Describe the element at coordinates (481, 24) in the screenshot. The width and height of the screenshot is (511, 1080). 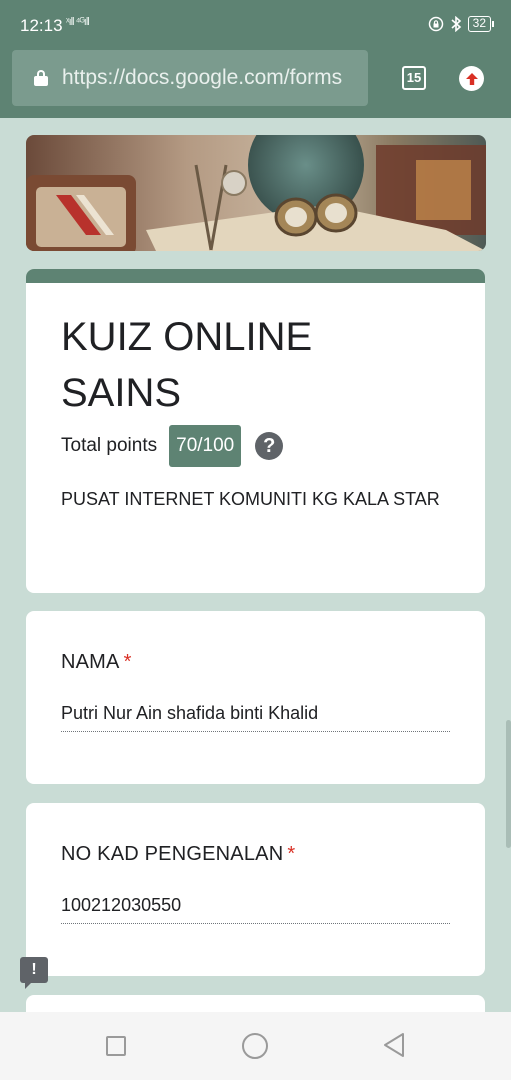
I see `battery-icon: 32` at that location.